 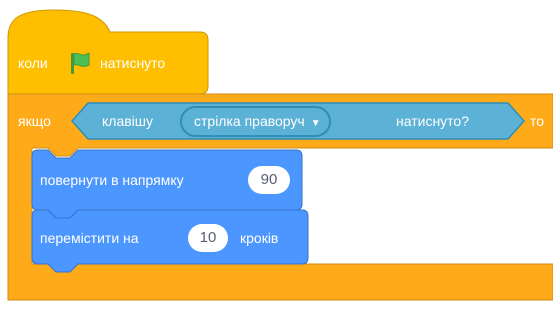 I want to click on green-flag-icon, so click(x=79, y=63).